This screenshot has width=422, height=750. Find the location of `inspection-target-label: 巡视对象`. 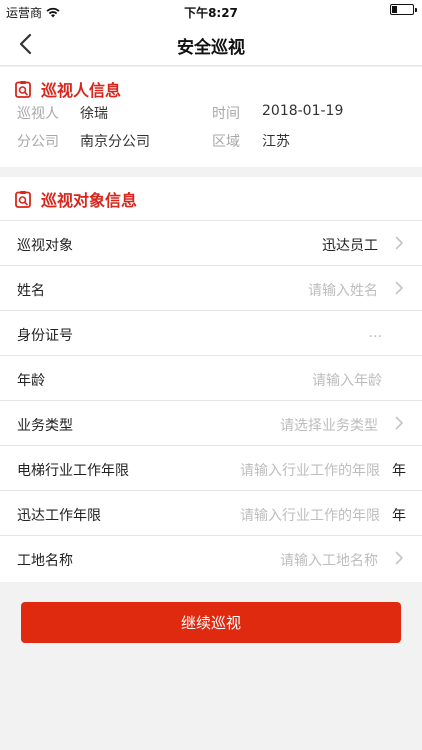

inspection-target-label: 巡视对象 is located at coordinates (45, 246).